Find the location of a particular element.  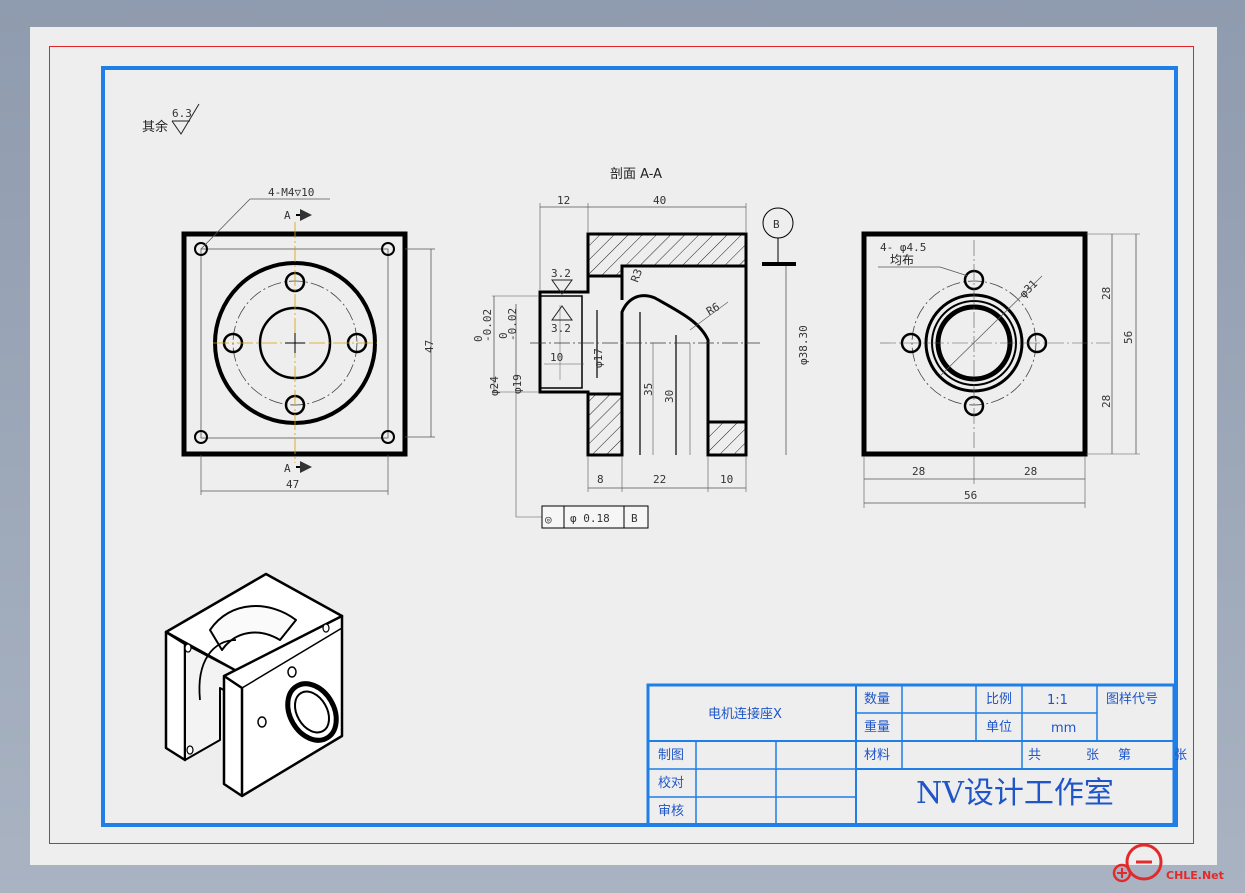

section-dim-r3: R3 is located at coordinates (636, 275).